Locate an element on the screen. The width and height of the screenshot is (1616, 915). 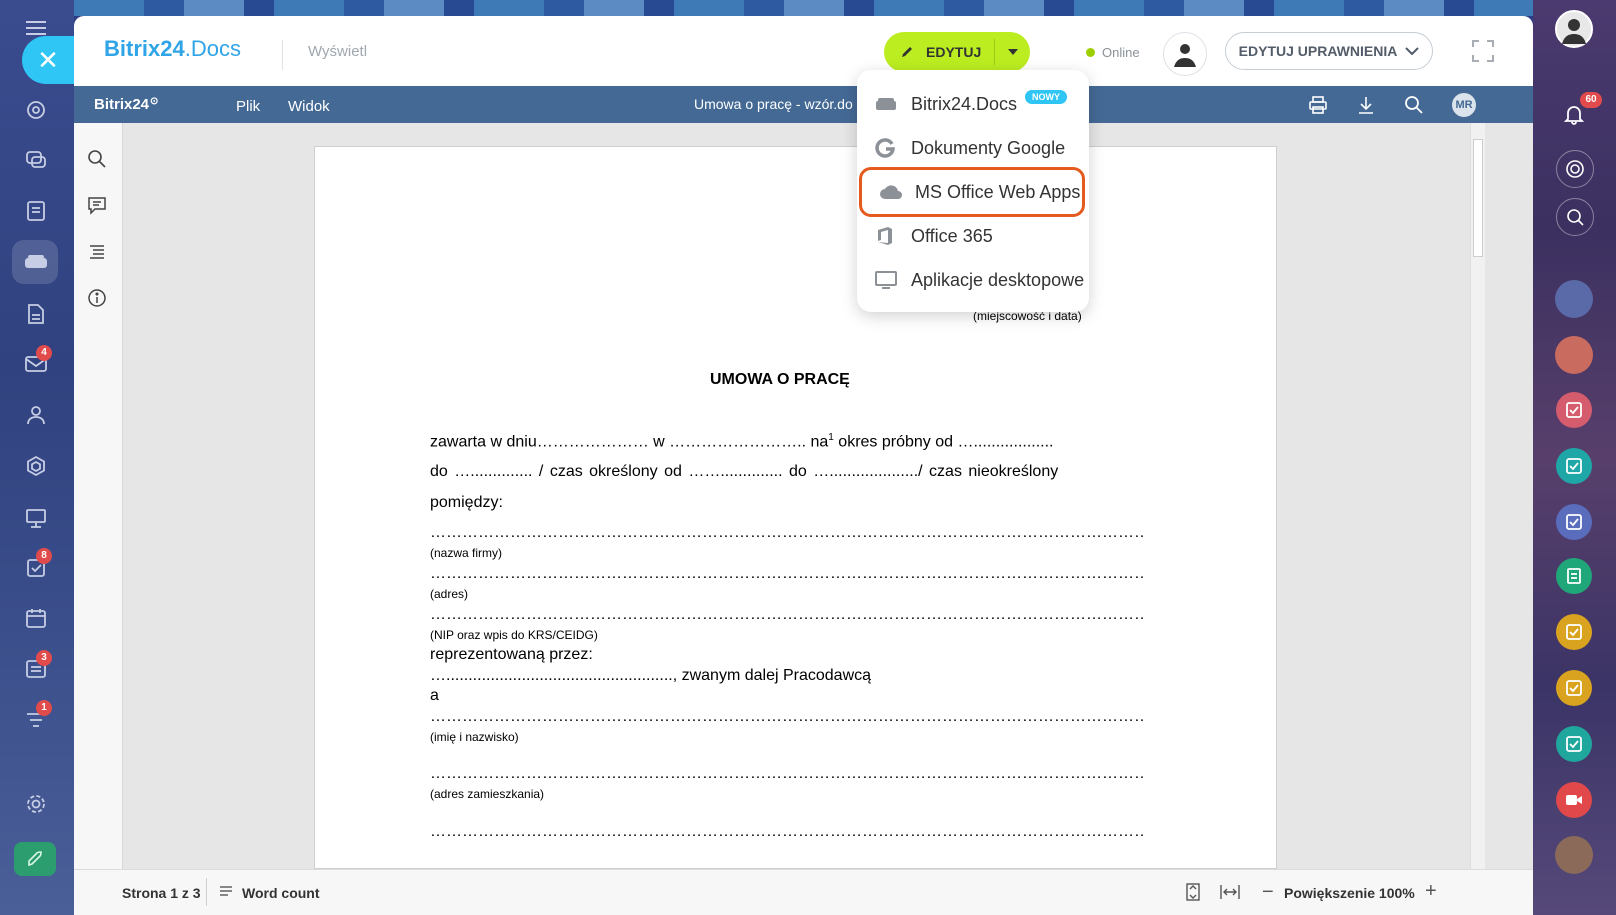
zoom-out-icon: − is located at coordinates (1270, 892).